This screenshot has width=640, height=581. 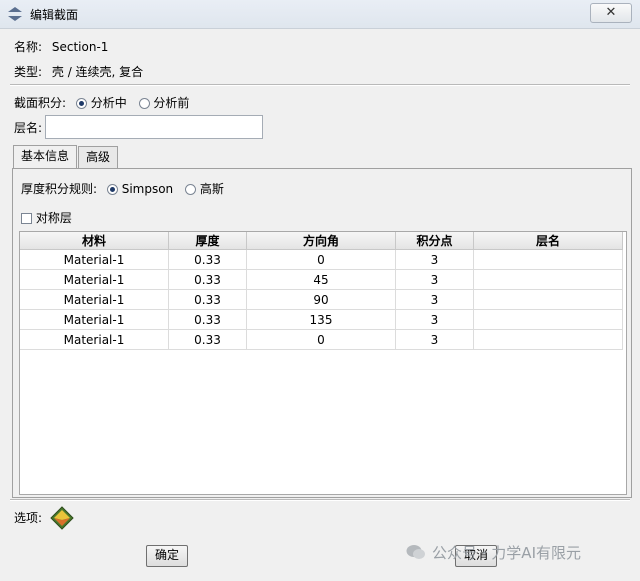 What do you see at coordinates (190, 189) in the screenshot?
I see `radio-gauss-indicator` at bounding box center [190, 189].